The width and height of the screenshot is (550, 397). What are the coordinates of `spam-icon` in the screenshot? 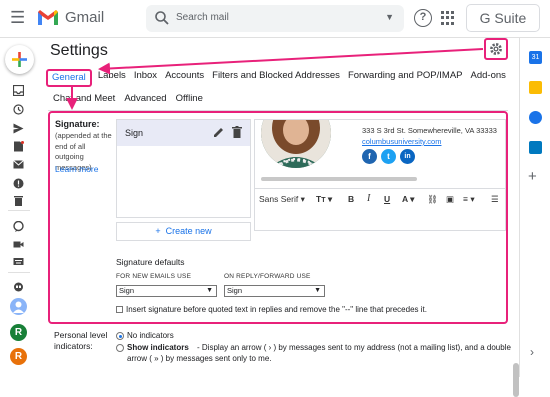 It's located at (18, 183).